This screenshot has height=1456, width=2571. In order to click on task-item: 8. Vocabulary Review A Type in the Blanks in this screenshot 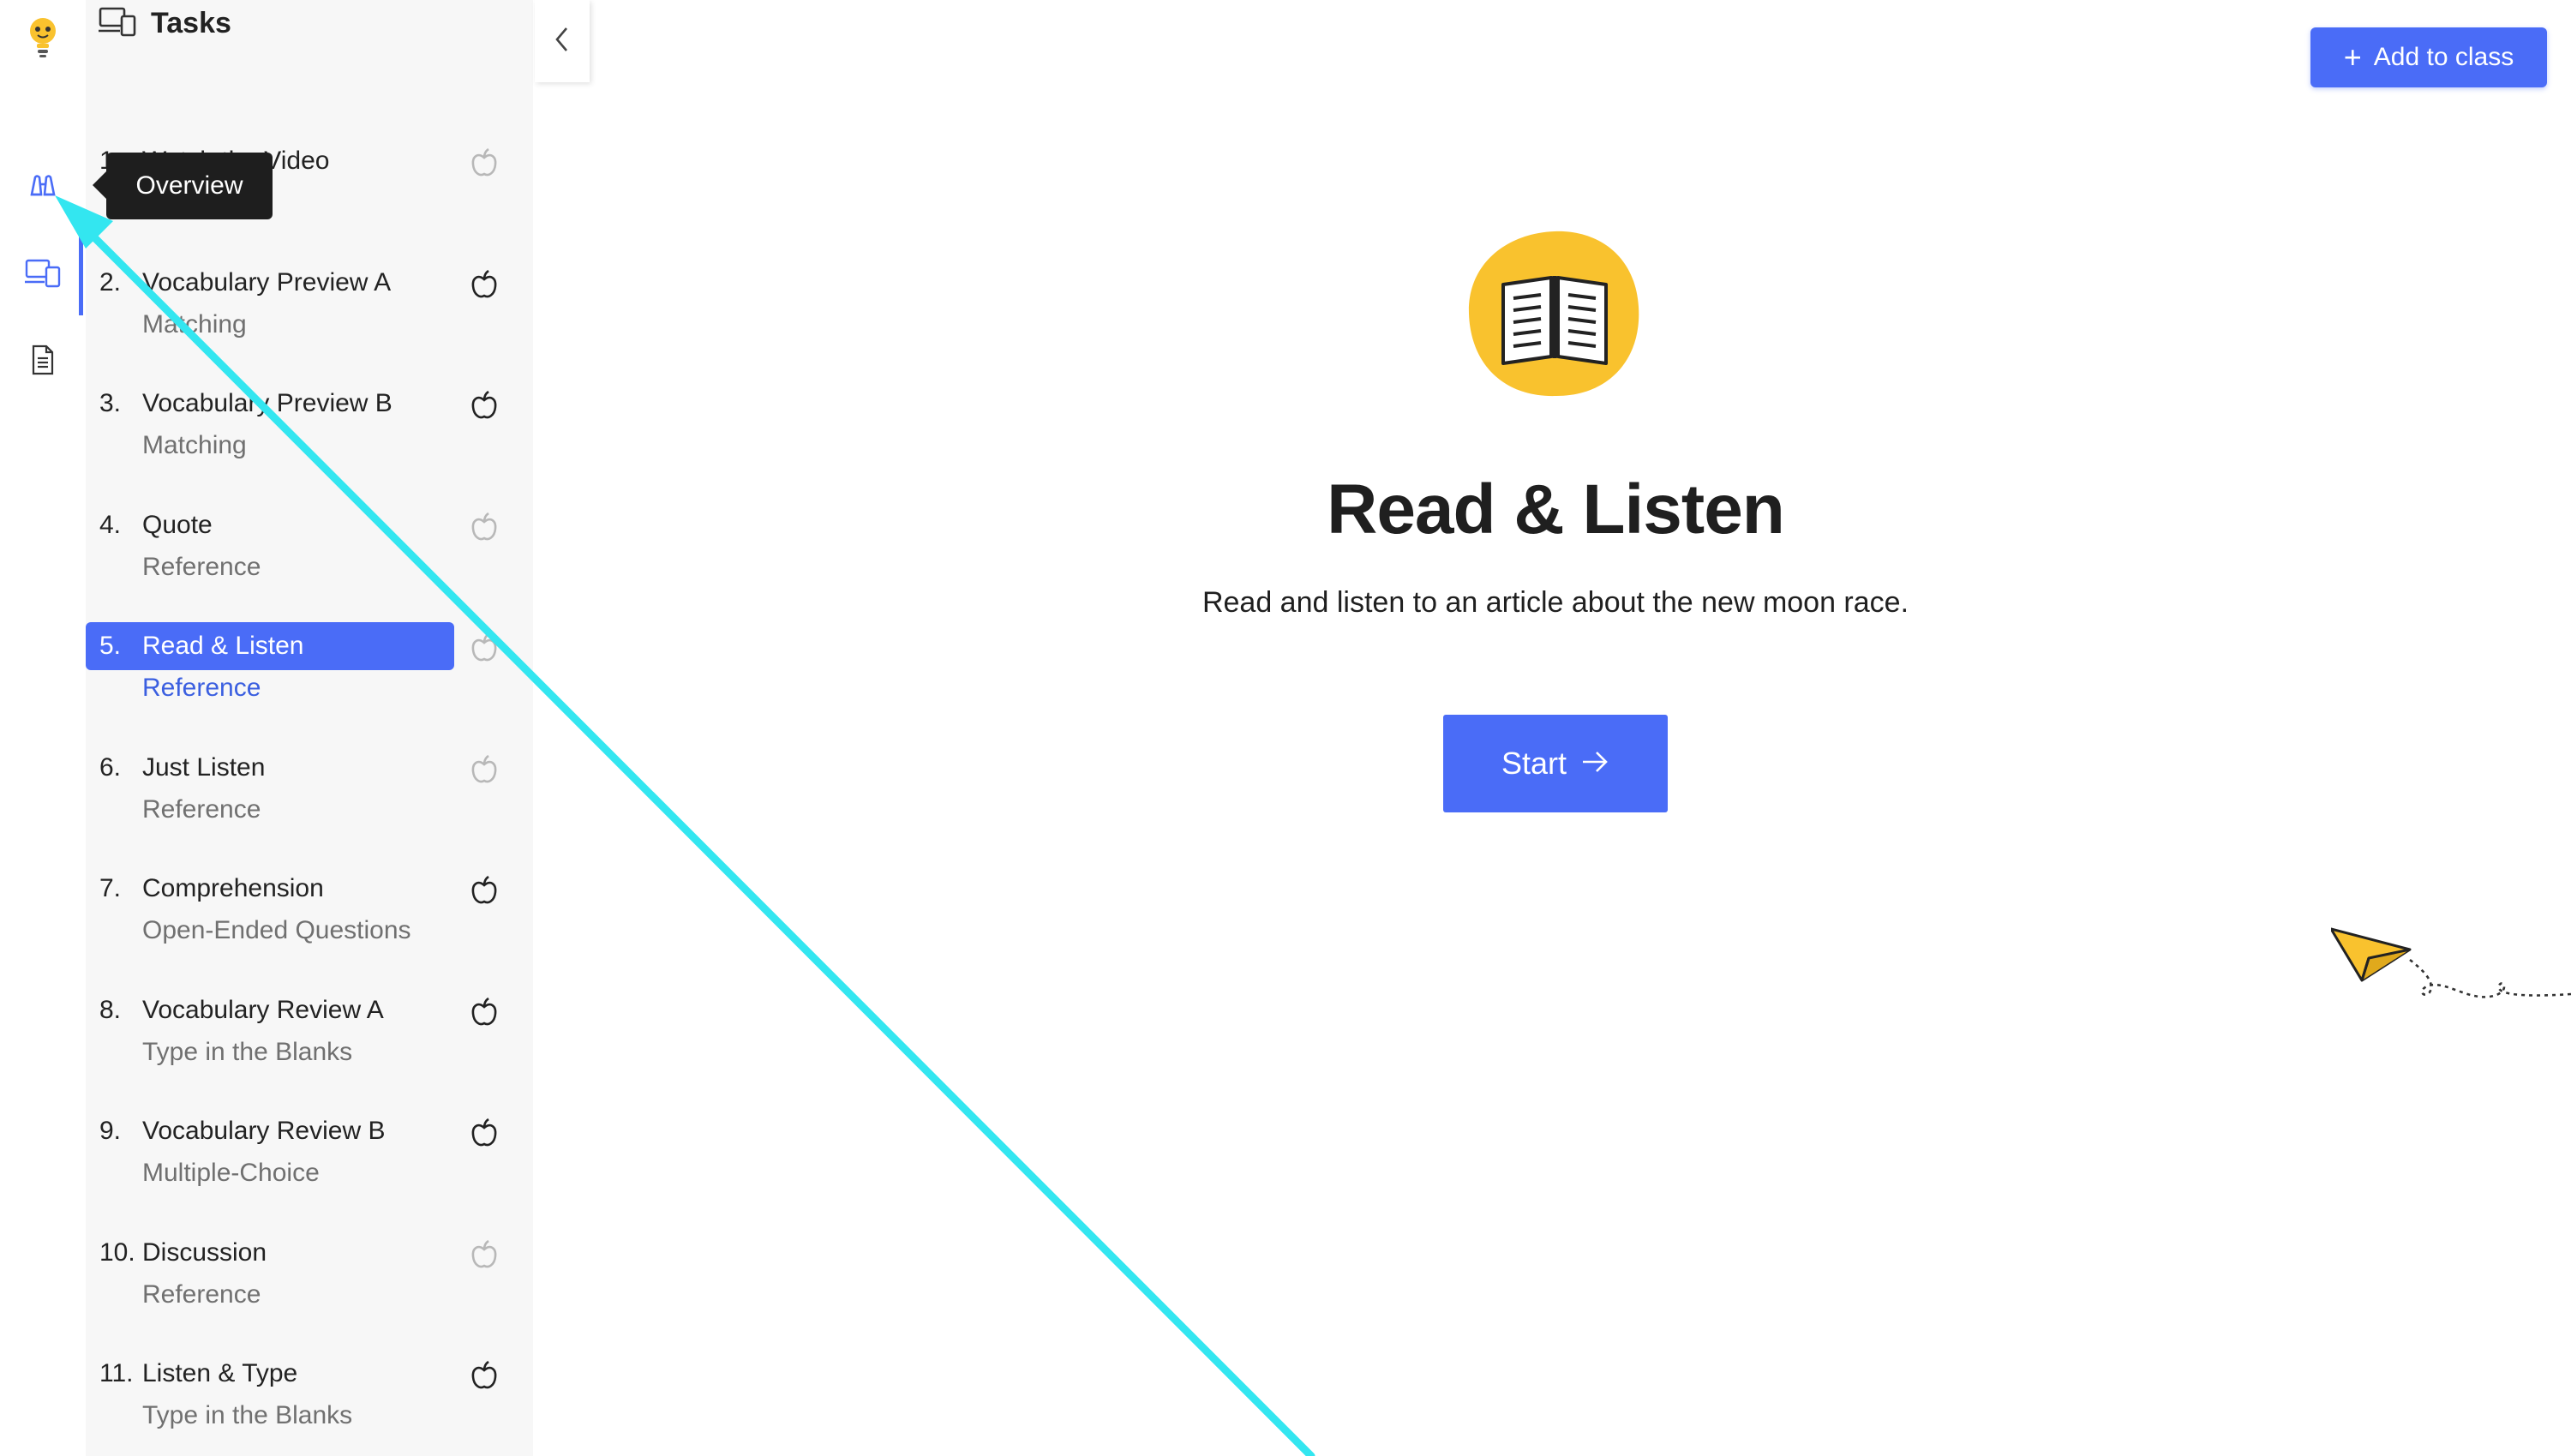, I will do `click(300, 1046)`.